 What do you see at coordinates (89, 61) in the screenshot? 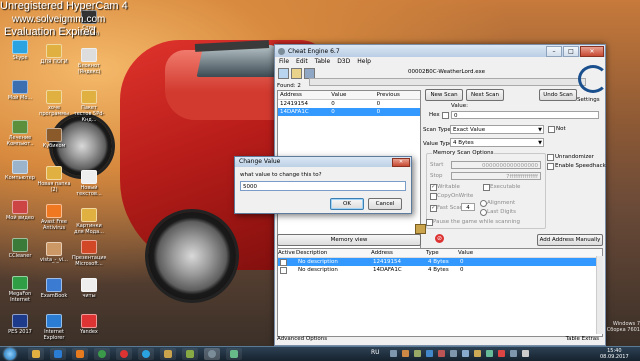
I see `desktop-icon-notepad: Блокнот (Яндекс)` at bounding box center [89, 61].